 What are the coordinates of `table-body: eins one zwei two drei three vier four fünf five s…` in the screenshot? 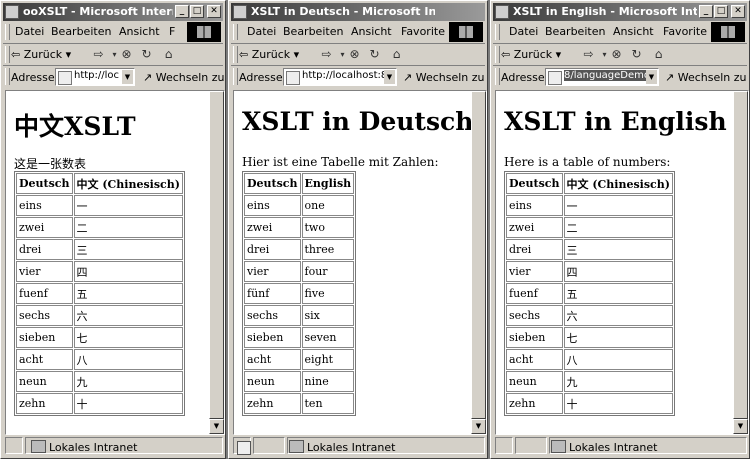 It's located at (299, 304).